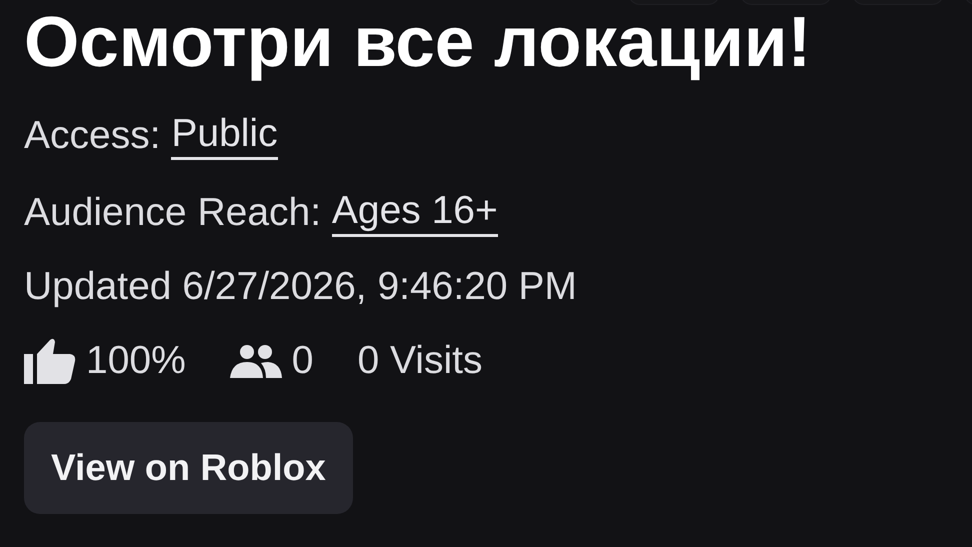 The height and width of the screenshot is (547, 972). I want to click on detail-label: Access:, so click(93, 136).